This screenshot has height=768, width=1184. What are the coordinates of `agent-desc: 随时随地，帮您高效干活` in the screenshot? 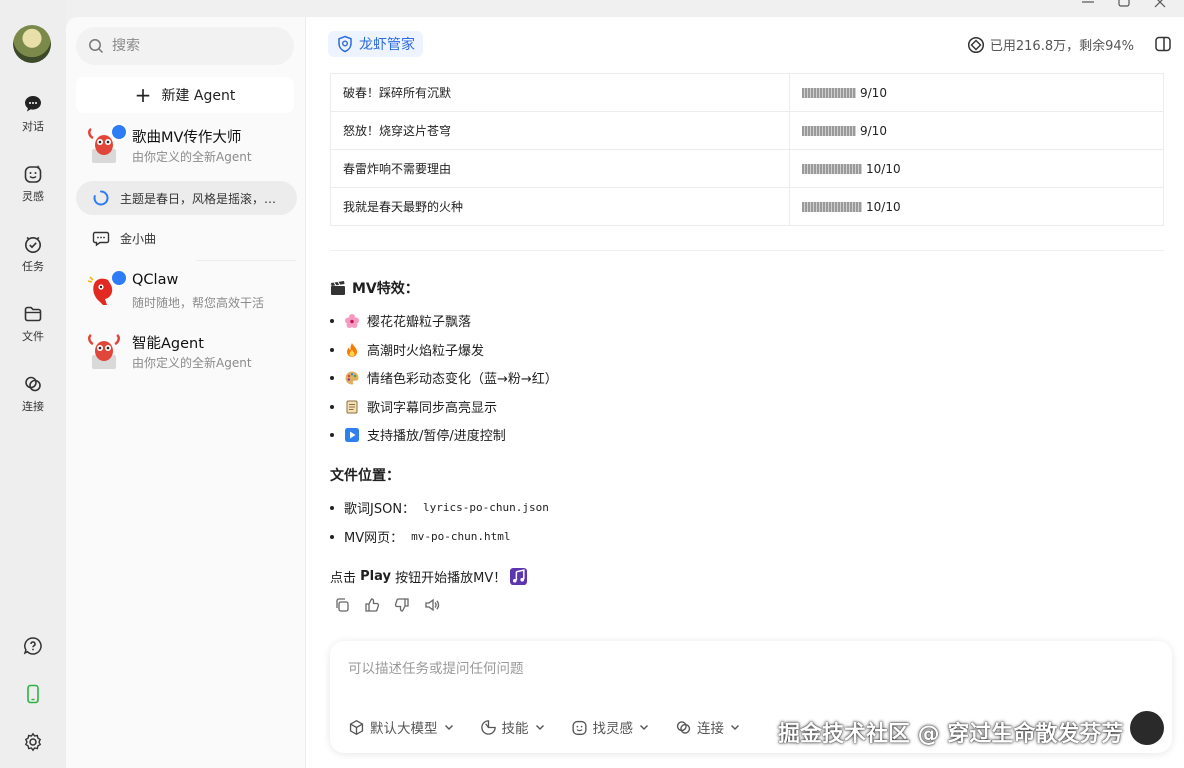 It's located at (198, 303).